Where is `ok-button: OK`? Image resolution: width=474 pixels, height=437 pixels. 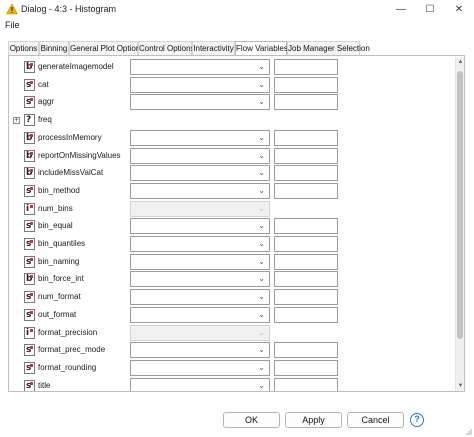
ok-button: OK is located at coordinates (251, 420).